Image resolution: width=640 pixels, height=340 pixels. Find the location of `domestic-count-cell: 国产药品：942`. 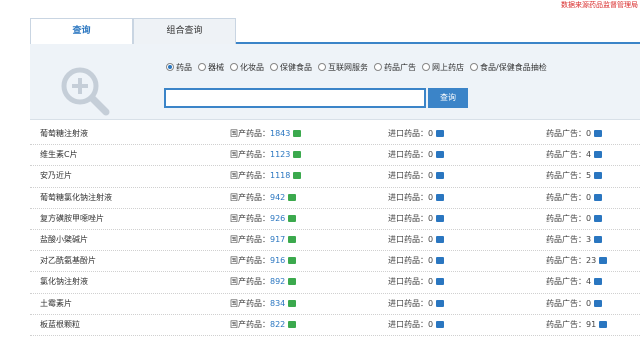

domestic-count-cell: 国产药品：942 is located at coordinates (263, 198).